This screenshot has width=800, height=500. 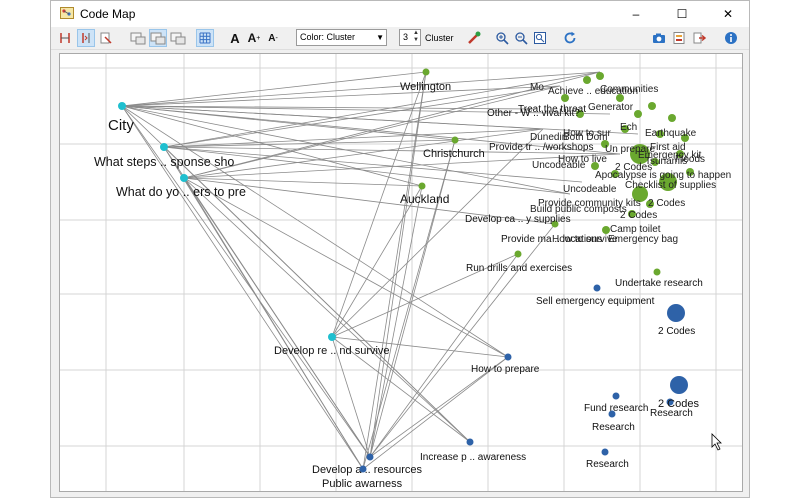 What do you see at coordinates (332, 337) in the screenshot?
I see `node-develop-survive` at bounding box center [332, 337].